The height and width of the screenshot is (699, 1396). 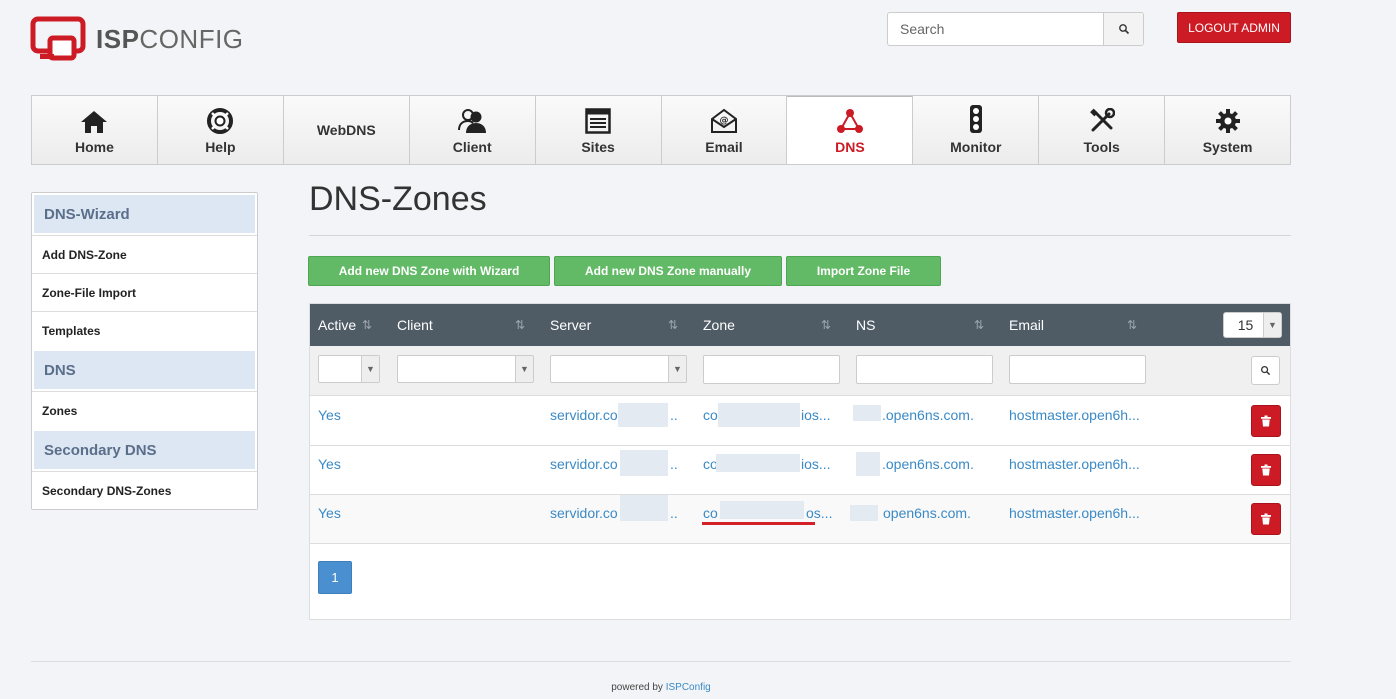 I want to click on search-button, so click(x=1123, y=29).